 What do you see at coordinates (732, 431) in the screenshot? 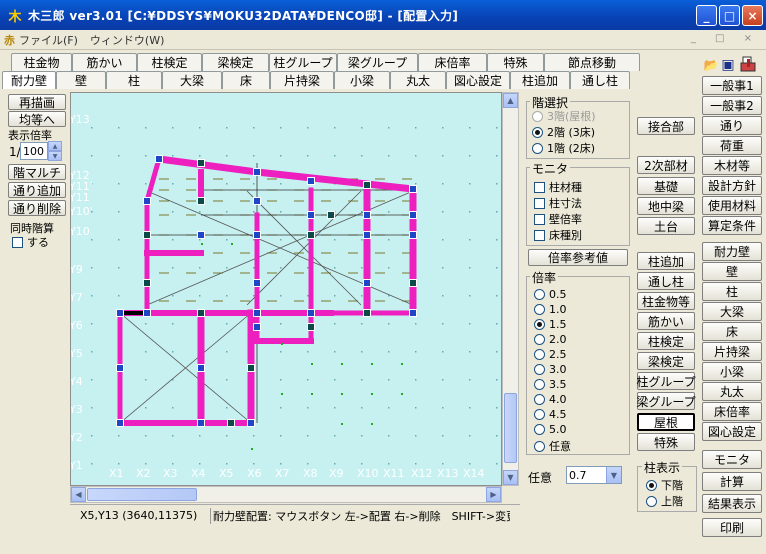
I see `right-button-17: 図心設定` at bounding box center [732, 431].